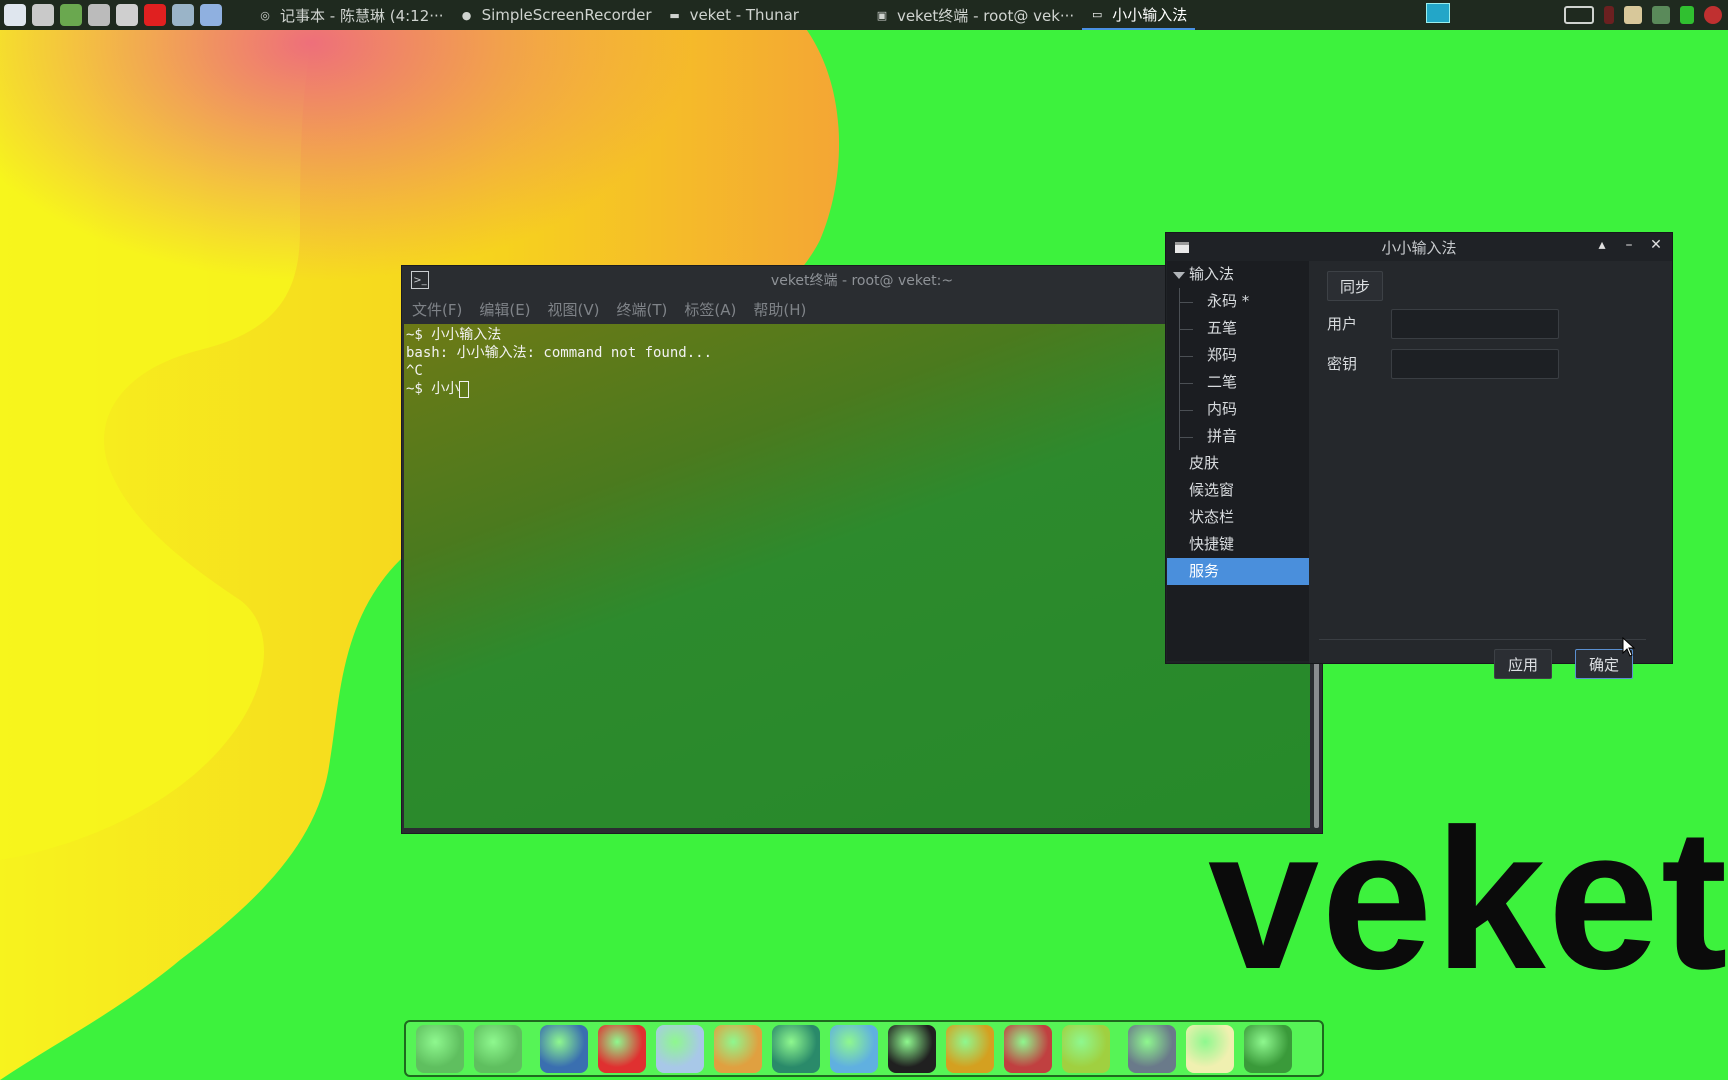  I want to click on system-tray, so click(1646, 15).